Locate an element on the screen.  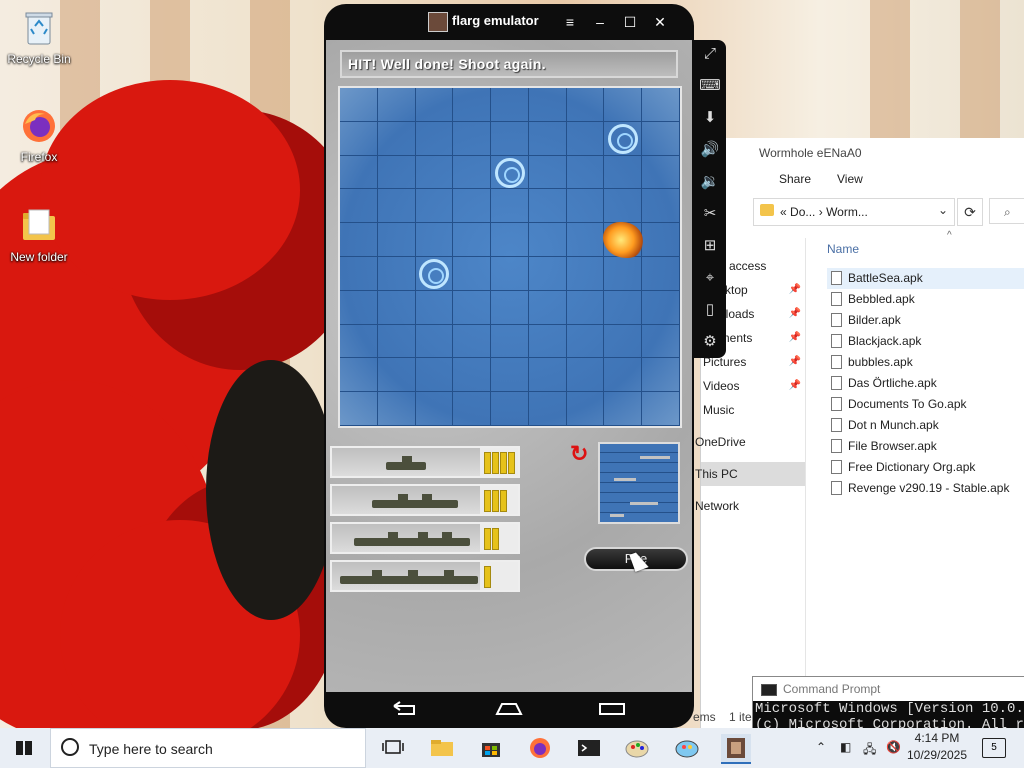
start-button is located at coordinates (24, 748).